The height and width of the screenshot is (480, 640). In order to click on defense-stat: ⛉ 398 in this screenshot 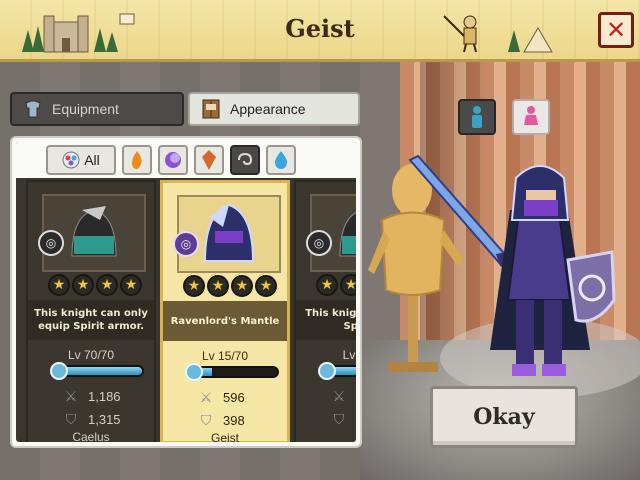, I will do `click(221, 420)`.